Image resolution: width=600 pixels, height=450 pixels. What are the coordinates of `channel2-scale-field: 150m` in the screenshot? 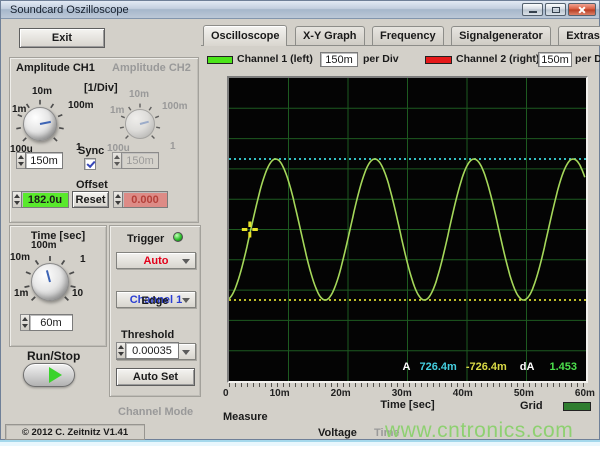 It's located at (555, 59).